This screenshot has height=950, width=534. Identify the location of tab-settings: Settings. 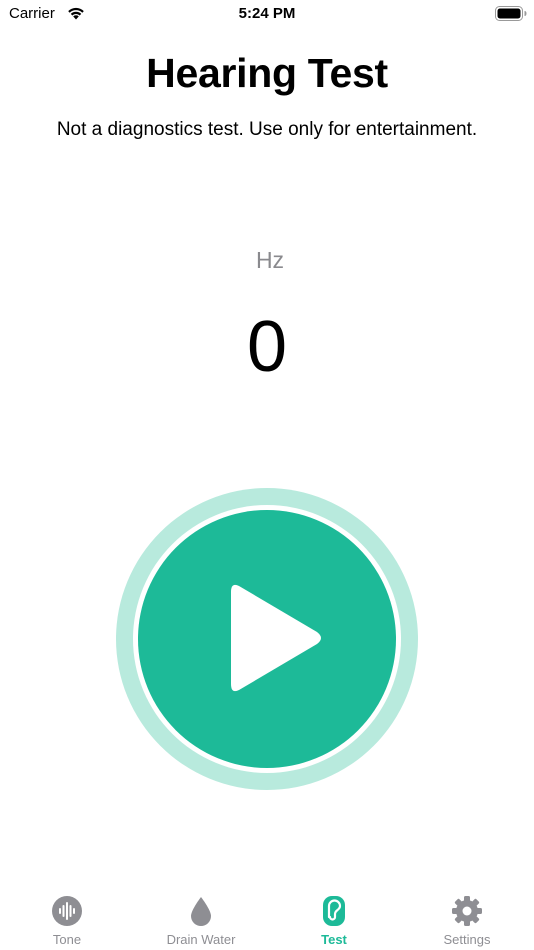
(467, 917).